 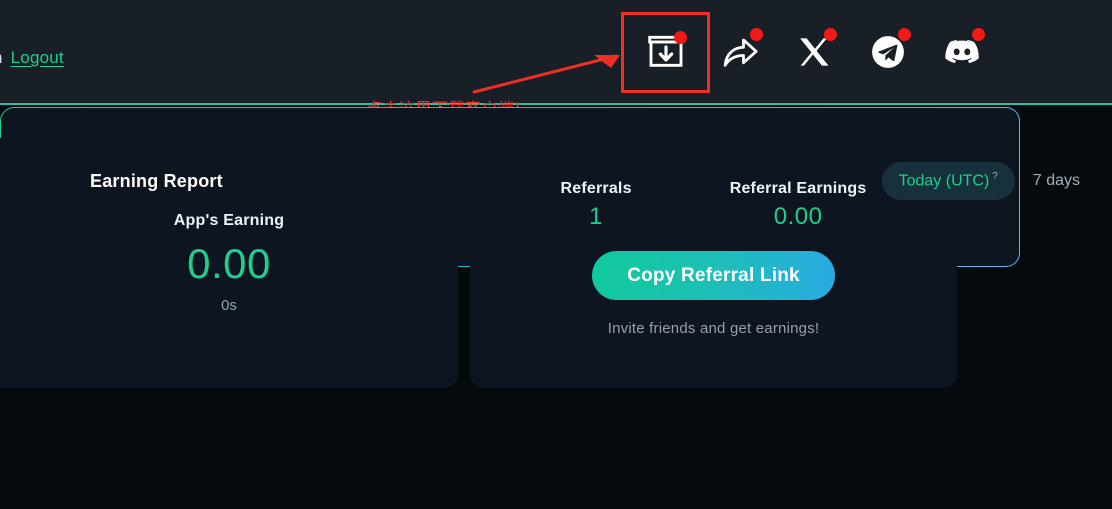 What do you see at coordinates (740, 52) in the screenshot?
I see `share-button` at bounding box center [740, 52].